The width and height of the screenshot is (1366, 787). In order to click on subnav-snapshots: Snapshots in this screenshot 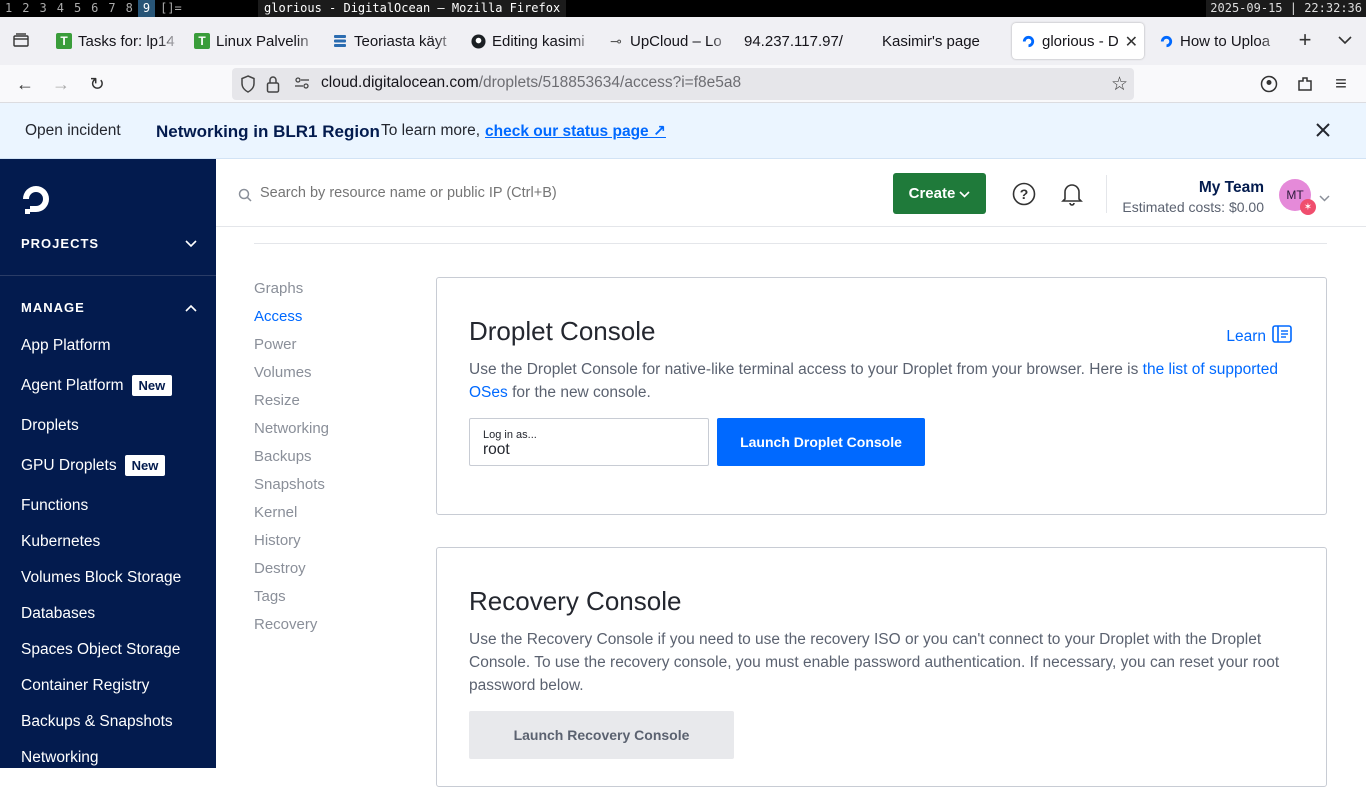, I will do `click(289, 484)`.